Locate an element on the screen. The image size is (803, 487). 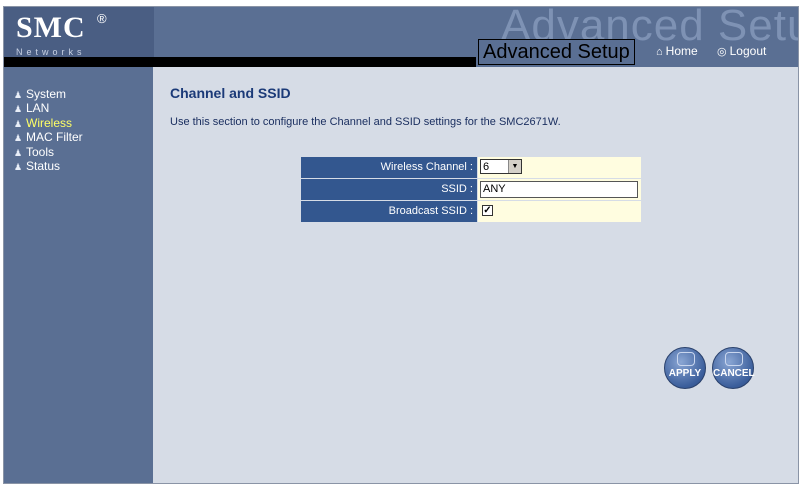
apply-button: APPLY is located at coordinates (685, 368).